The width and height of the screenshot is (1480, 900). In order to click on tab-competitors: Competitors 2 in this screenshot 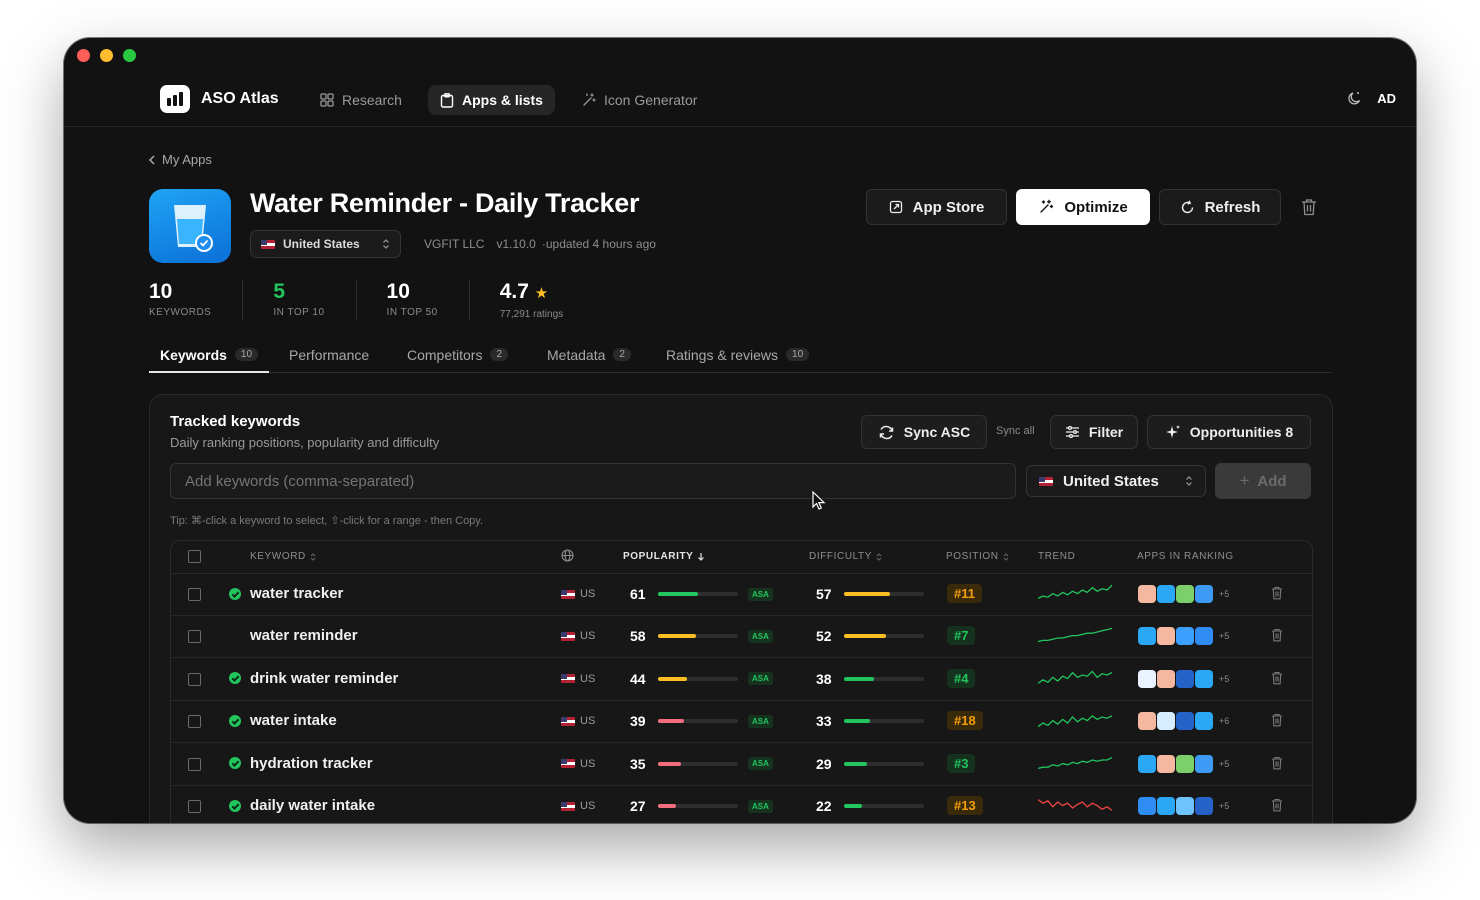, I will do `click(458, 354)`.